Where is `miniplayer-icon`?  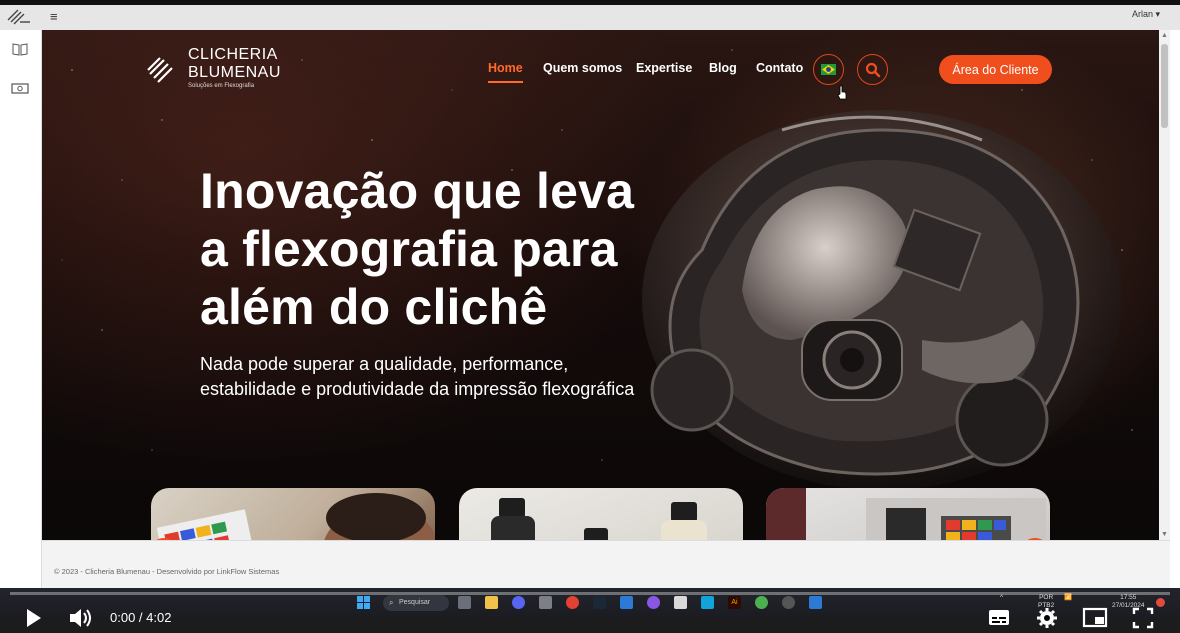 miniplayer-icon is located at coordinates (1095, 615).